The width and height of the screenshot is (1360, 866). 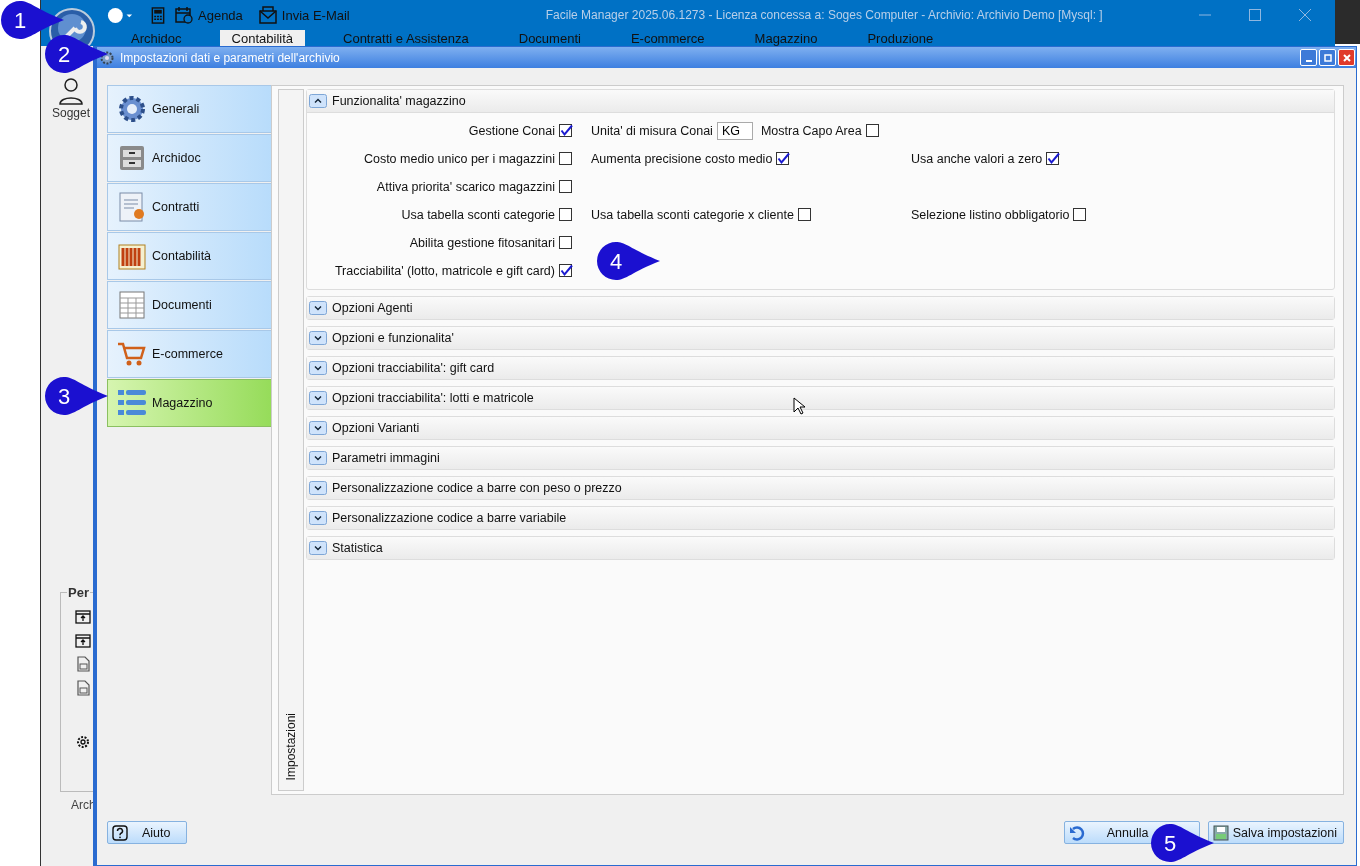 What do you see at coordinates (189, 256) in the screenshot?
I see `category-tab: Contabilità` at bounding box center [189, 256].